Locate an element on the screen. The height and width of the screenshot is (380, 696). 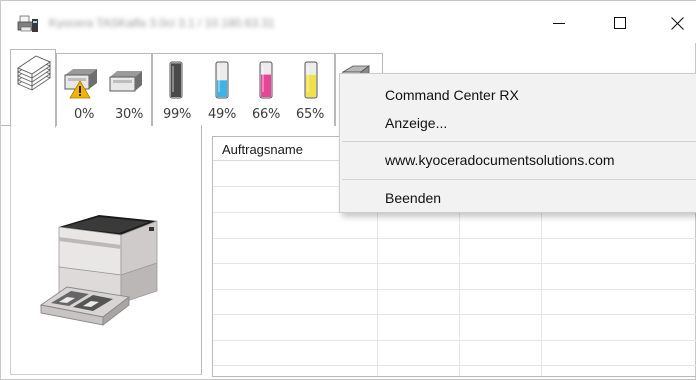
close-button is located at coordinates (676, 23).